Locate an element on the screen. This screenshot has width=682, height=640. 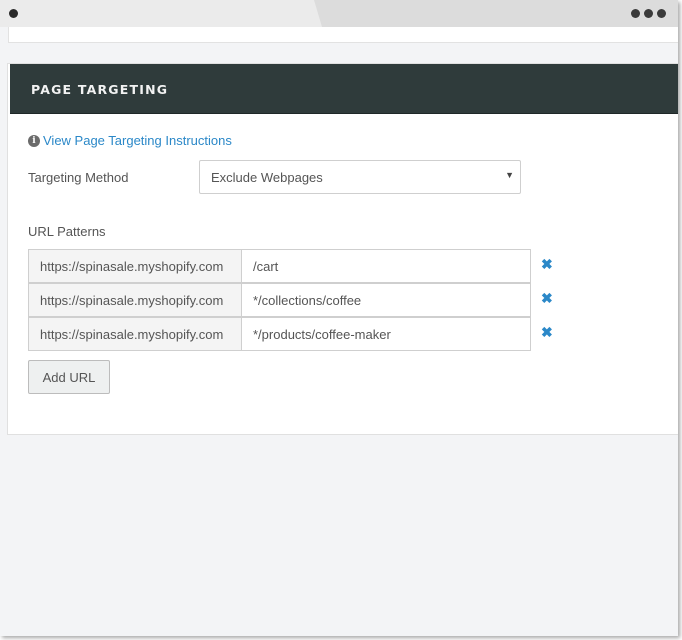
caret-down-icon: ▼ is located at coordinates (509, 175).